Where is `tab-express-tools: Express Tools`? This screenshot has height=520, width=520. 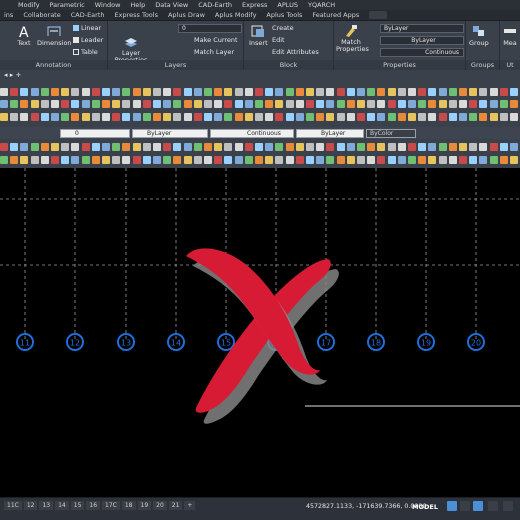 tab-express-tools: Express Tools is located at coordinates (136, 15).